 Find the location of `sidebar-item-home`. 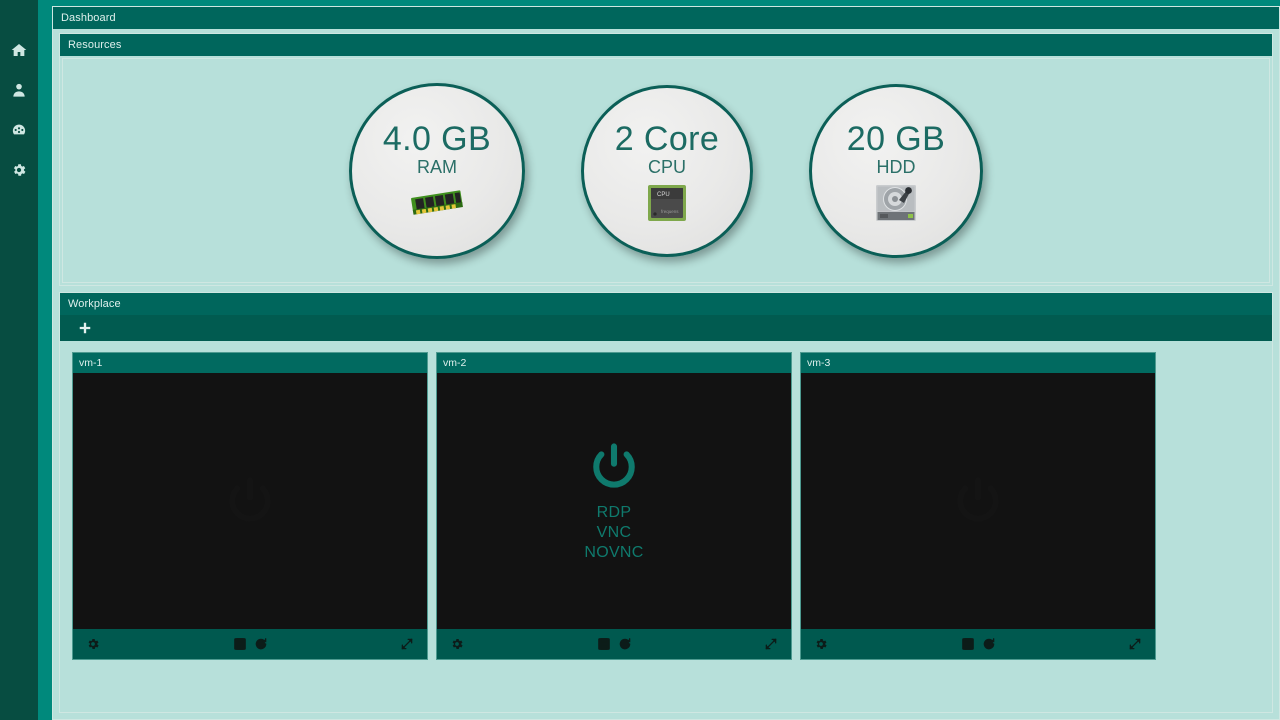

sidebar-item-home is located at coordinates (19, 50).